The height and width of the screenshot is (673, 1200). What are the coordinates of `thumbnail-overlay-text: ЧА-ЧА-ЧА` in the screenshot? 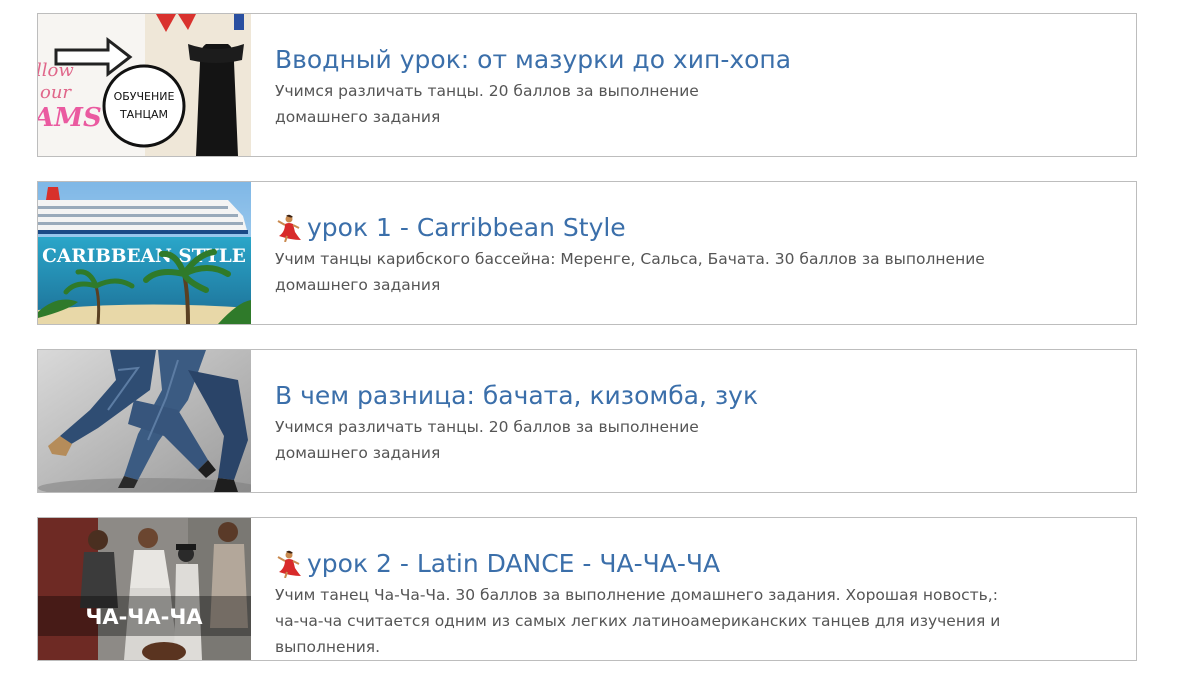 It's located at (144, 617).